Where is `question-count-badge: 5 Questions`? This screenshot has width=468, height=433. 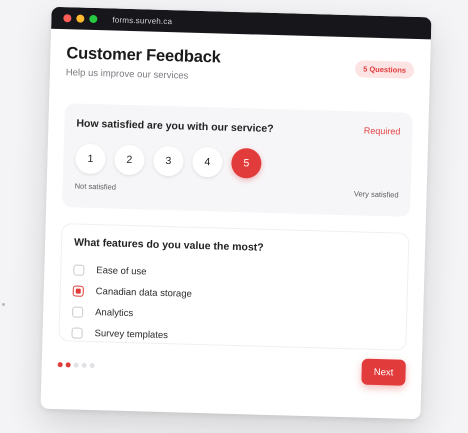 question-count-badge: 5 Questions is located at coordinates (384, 69).